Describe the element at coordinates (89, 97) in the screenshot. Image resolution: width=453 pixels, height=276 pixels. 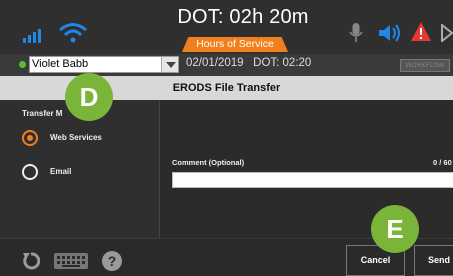
I see `callout-badge-d: D` at that location.